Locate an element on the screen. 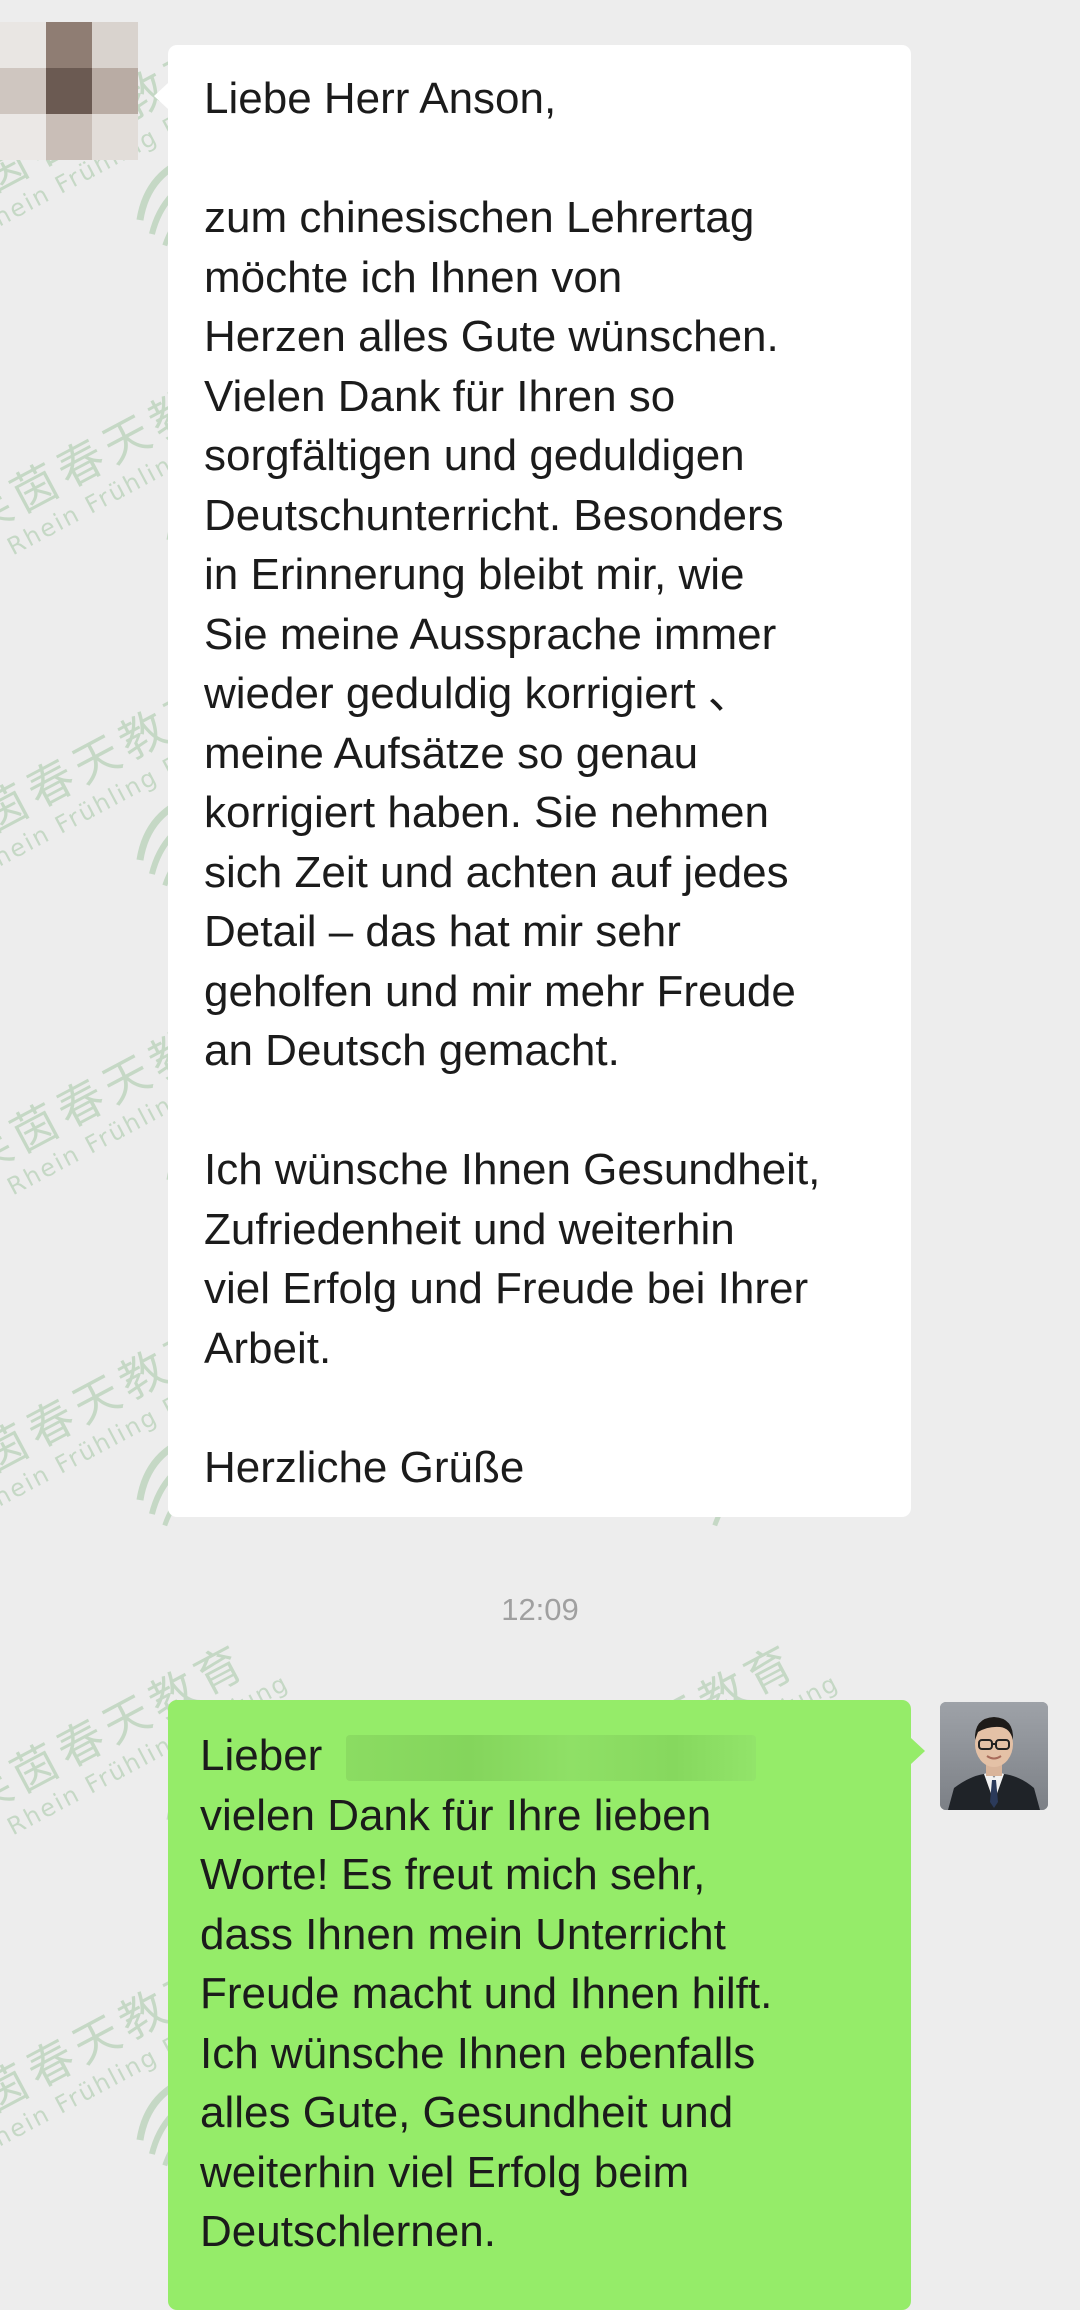  message-line: alles Gute, Gesundheit und is located at coordinates (467, 2112).